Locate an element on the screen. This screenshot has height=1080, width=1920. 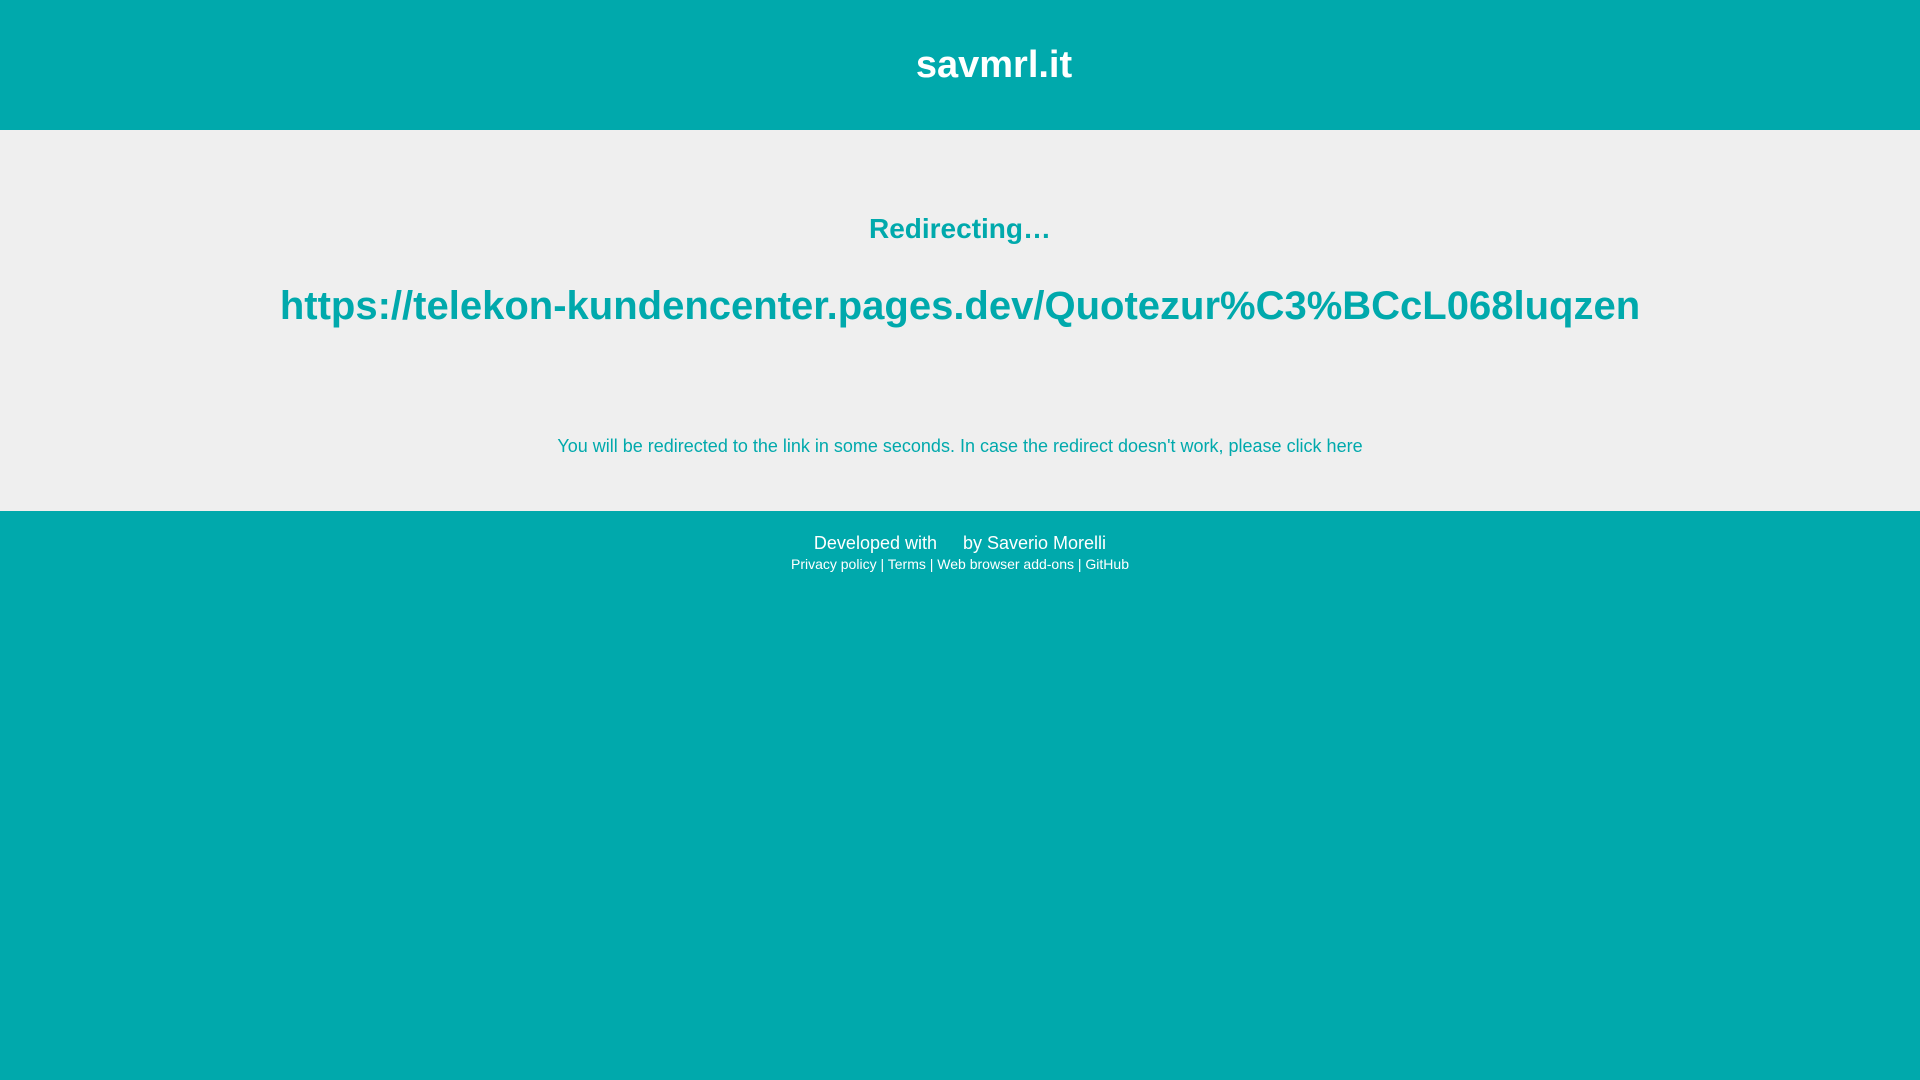
developed-with-text: Developed with is located at coordinates (875, 543).